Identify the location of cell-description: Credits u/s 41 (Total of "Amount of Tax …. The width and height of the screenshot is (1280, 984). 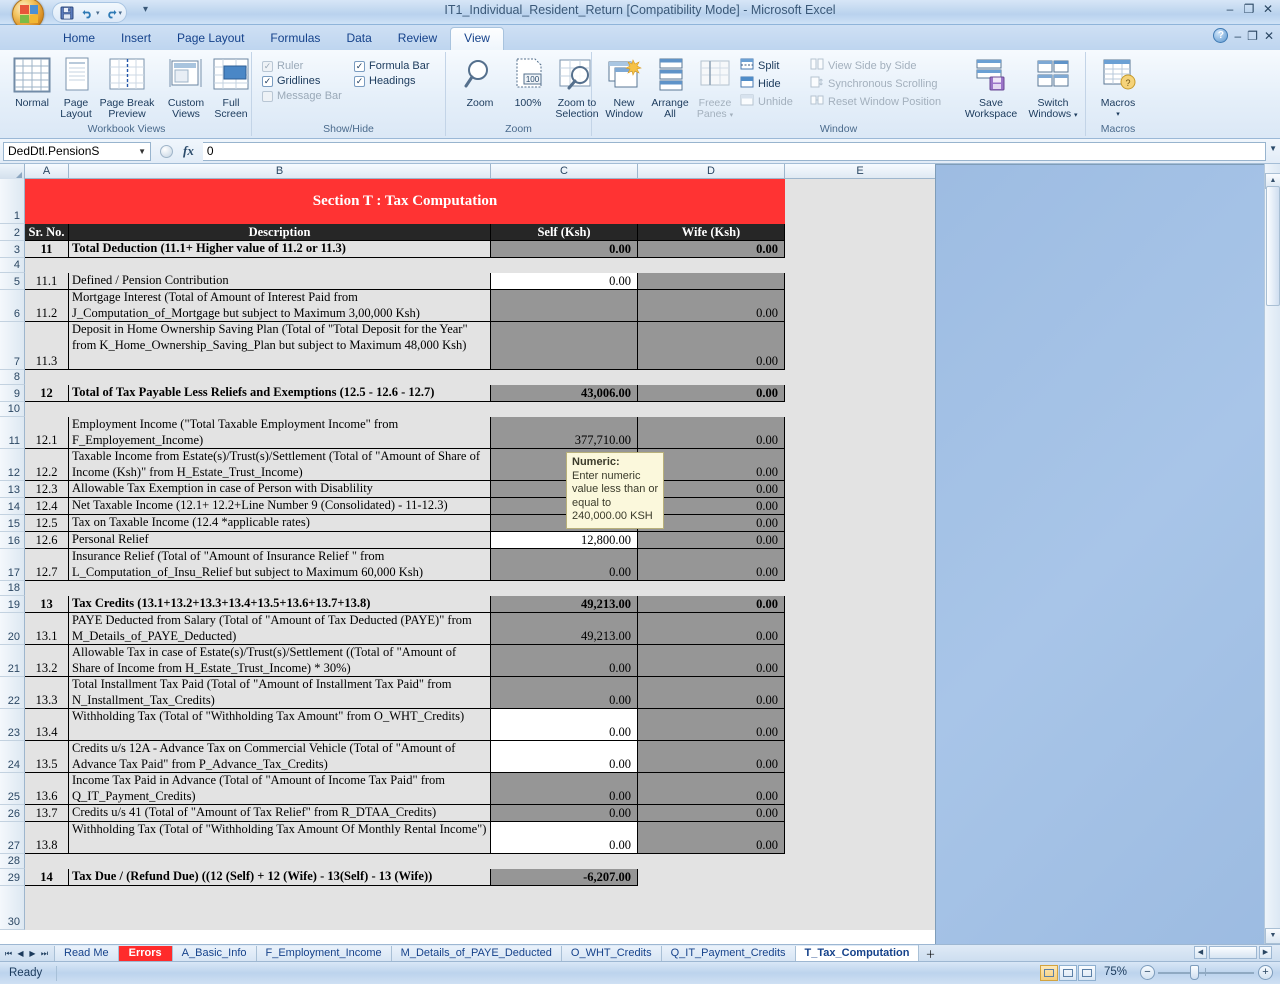
(280, 813).